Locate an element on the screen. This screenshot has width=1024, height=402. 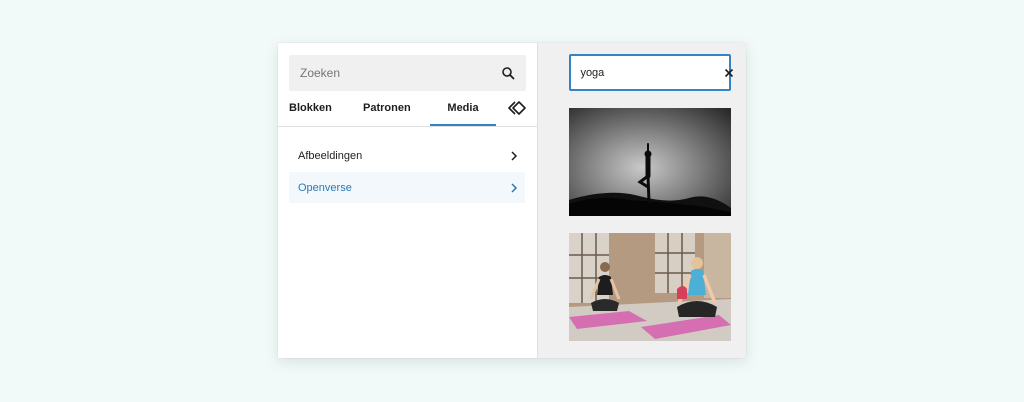
reusable-blocks-icon is located at coordinates (517, 108).